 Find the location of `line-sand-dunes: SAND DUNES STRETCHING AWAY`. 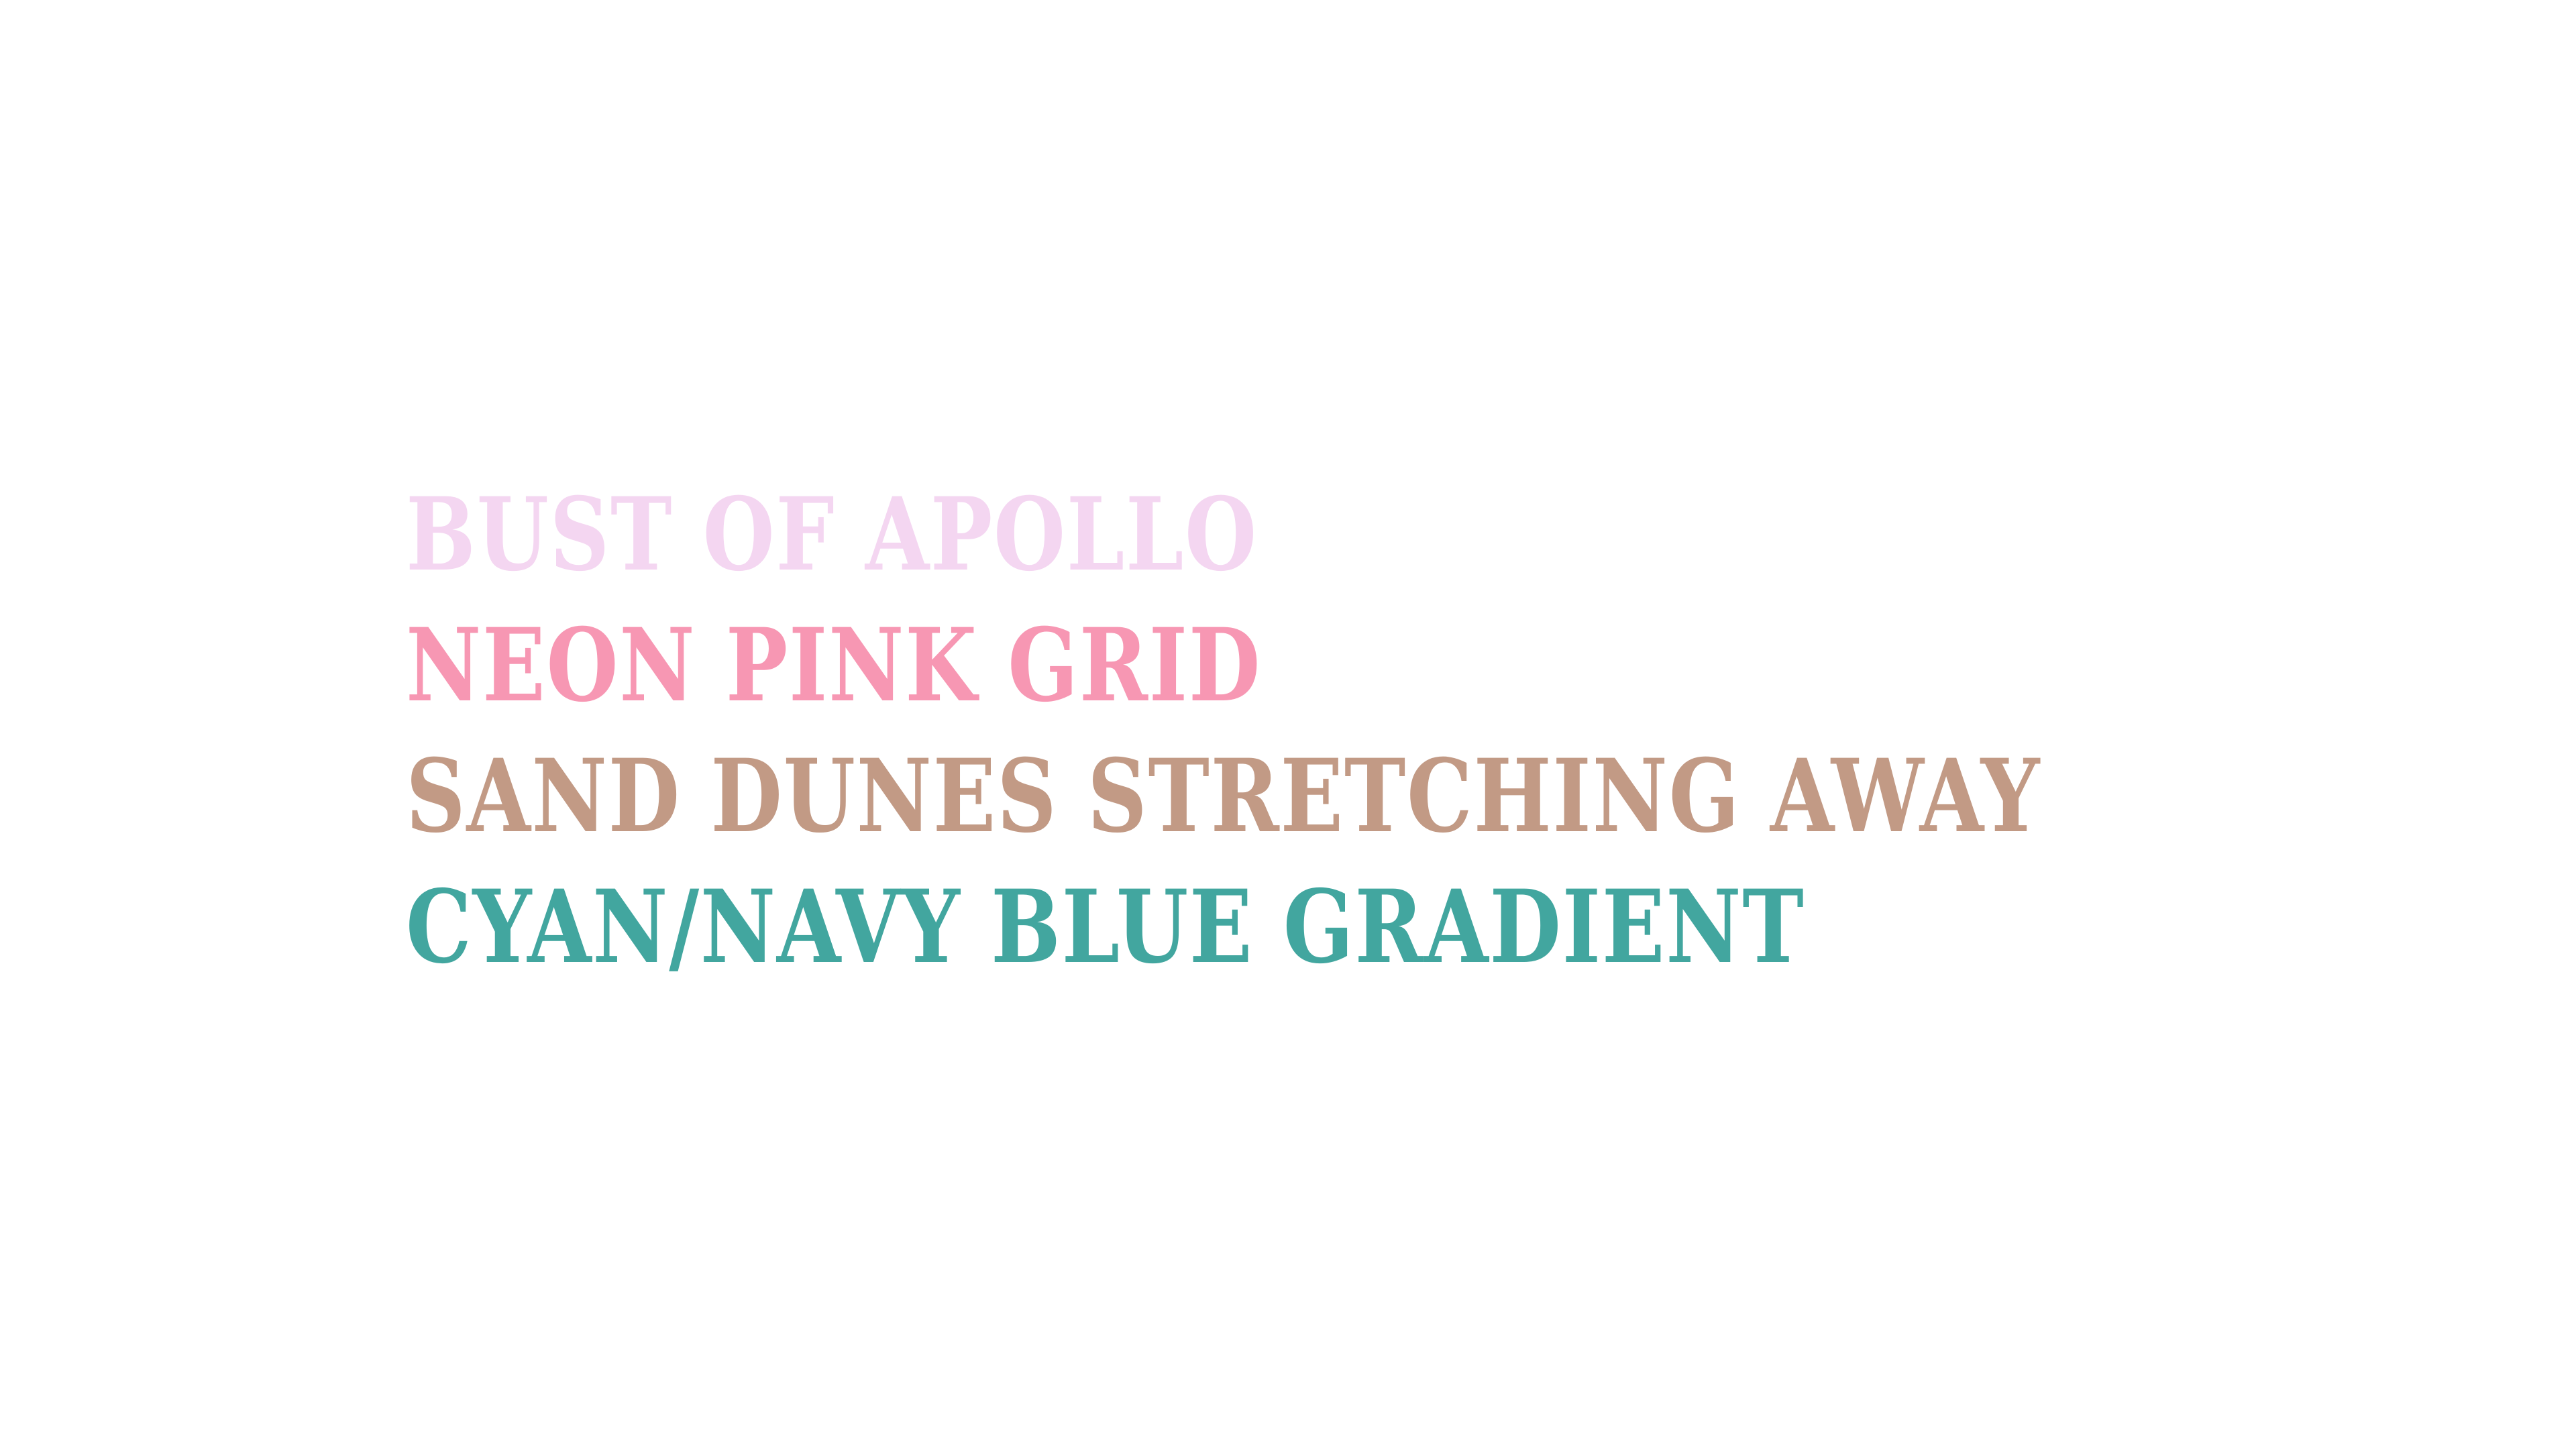

line-sand-dunes: SAND DUNES STRETCHING AWAY is located at coordinates (1223, 796).